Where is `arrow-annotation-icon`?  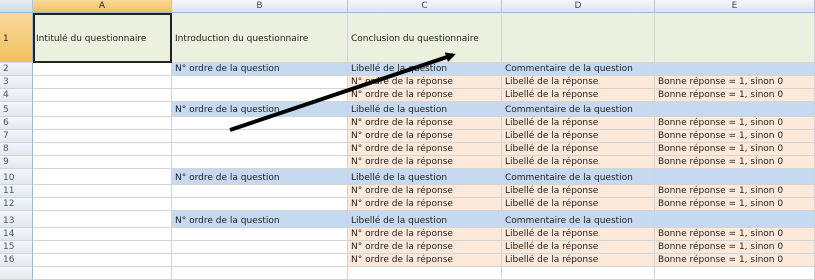
arrow-annotation-icon is located at coordinates (342, 92).